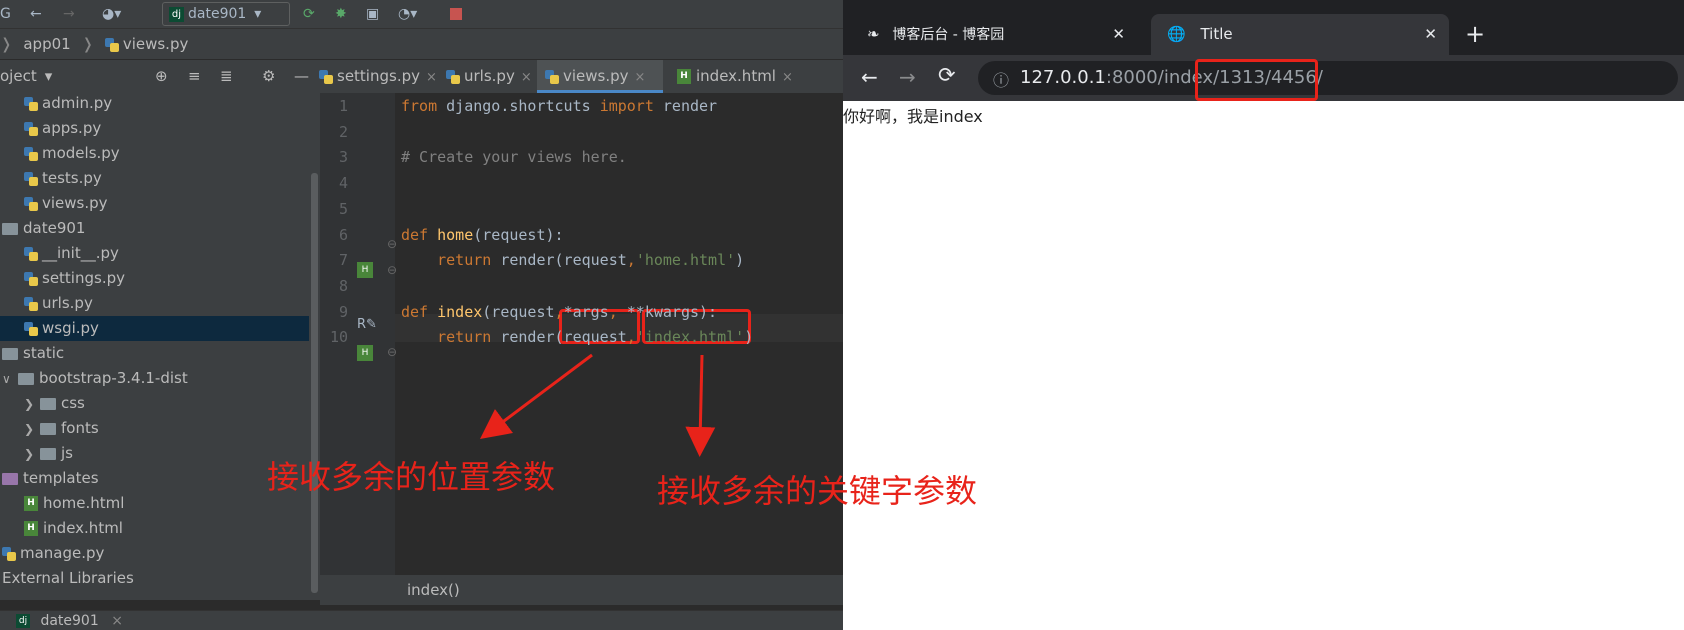 This screenshot has height=630, width=1684. I want to click on code-token: render, so click(690, 106).